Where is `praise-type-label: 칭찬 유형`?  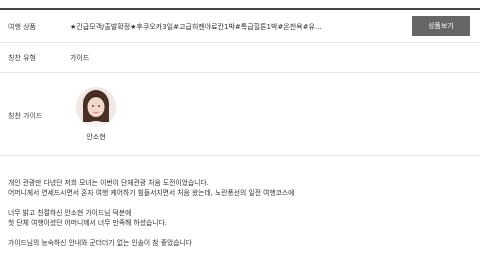
praise-type-label: 칭찬 유형 is located at coordinates (22, 58).